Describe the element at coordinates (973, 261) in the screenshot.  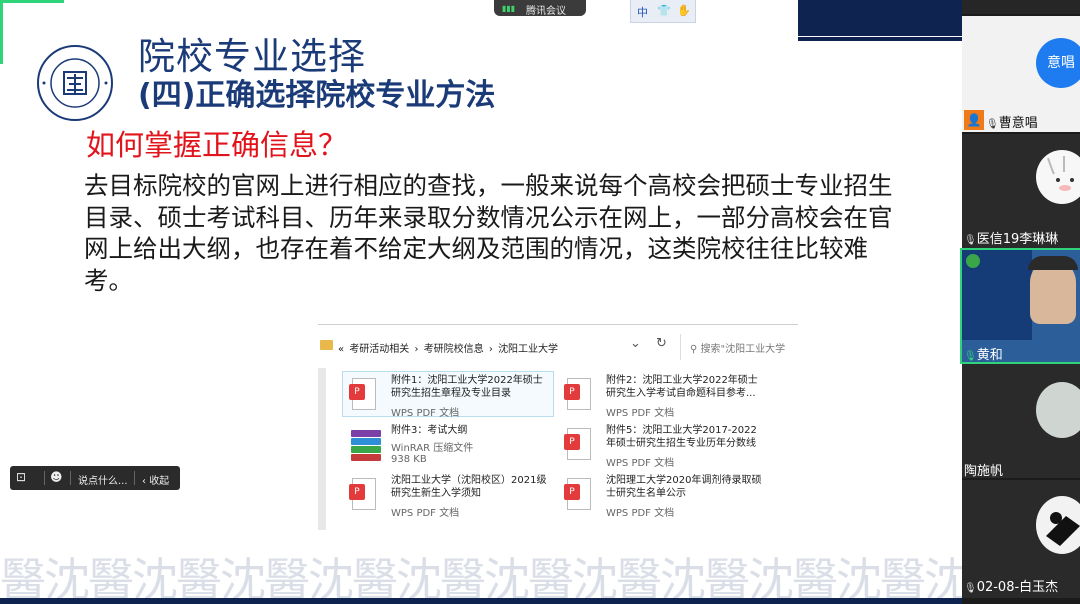
I see `badge-icon` at that location.